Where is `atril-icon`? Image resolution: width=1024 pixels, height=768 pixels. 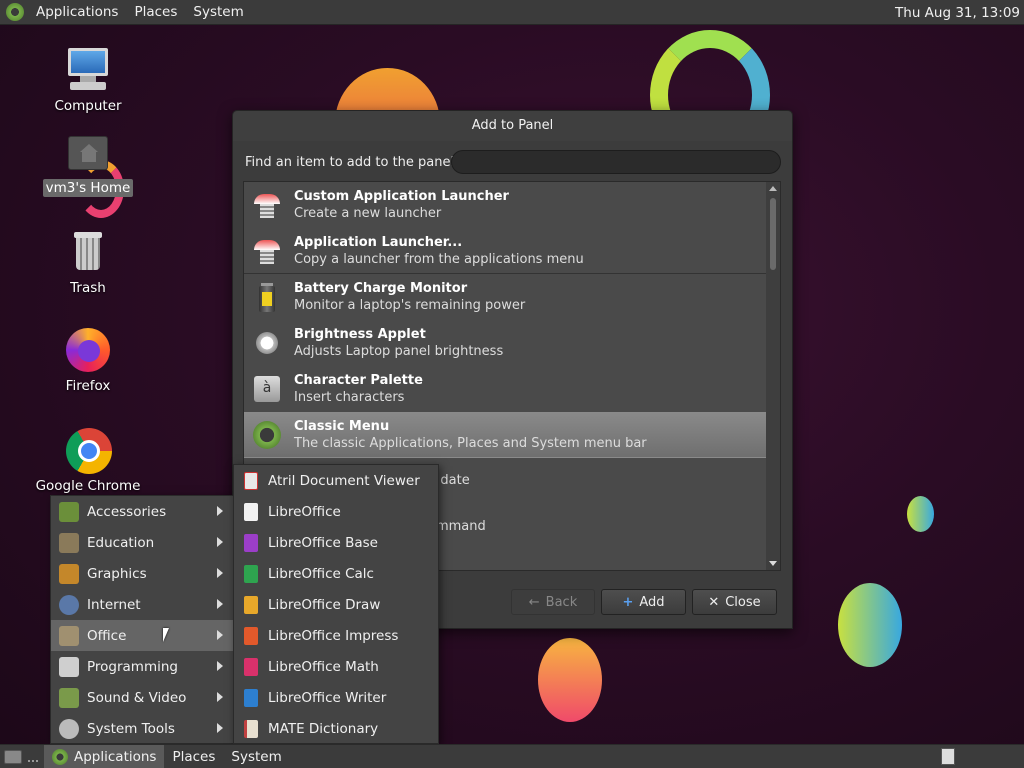
atril-icon is located at coordinates (251, 480).